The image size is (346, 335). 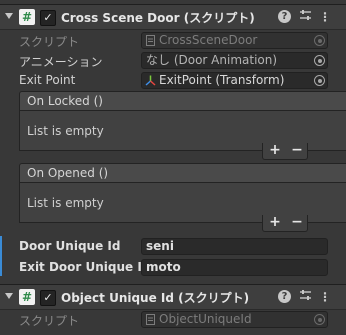 What do you see at coordinates (158, 18) in the screenshot?
I see `component-title: Cross Scene Door (スクリプト)` at bounding box center [158, 18].